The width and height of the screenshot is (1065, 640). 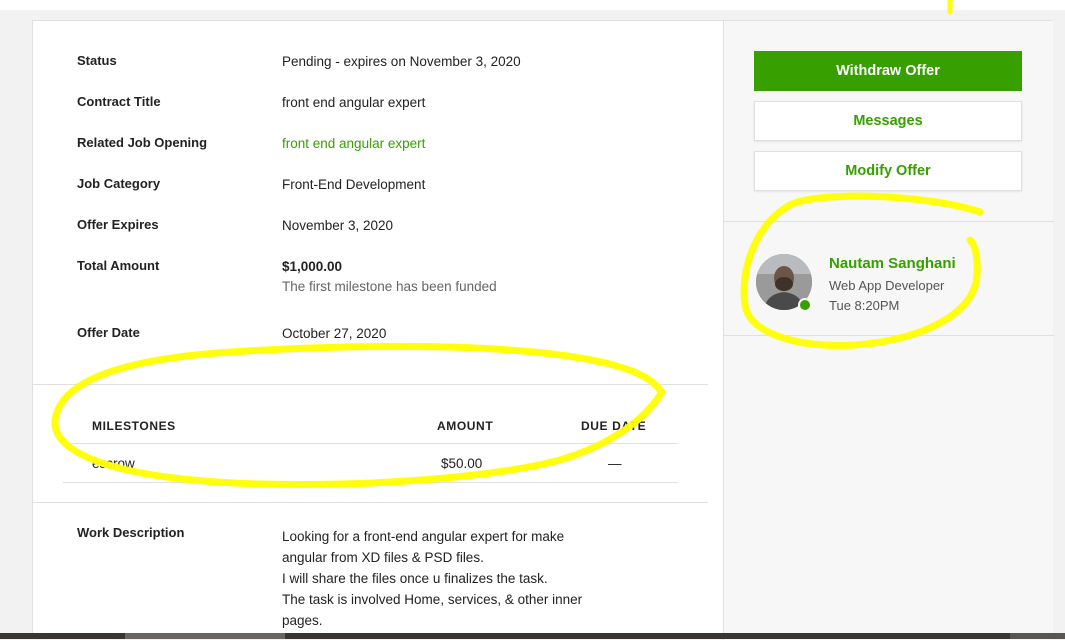 What do you see at coordinates (370, 443) in the screenshot?
I see `table-header-divider` at bounding box center [370, 443].